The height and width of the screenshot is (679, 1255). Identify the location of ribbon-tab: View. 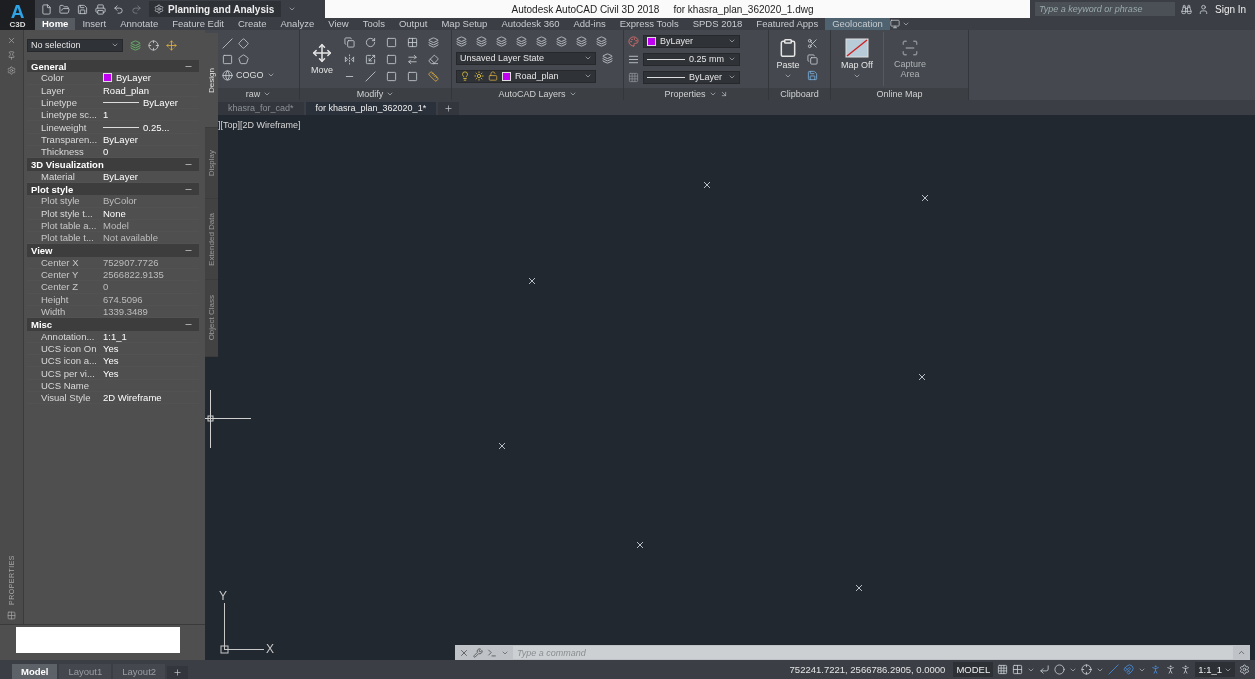
(338, 24).